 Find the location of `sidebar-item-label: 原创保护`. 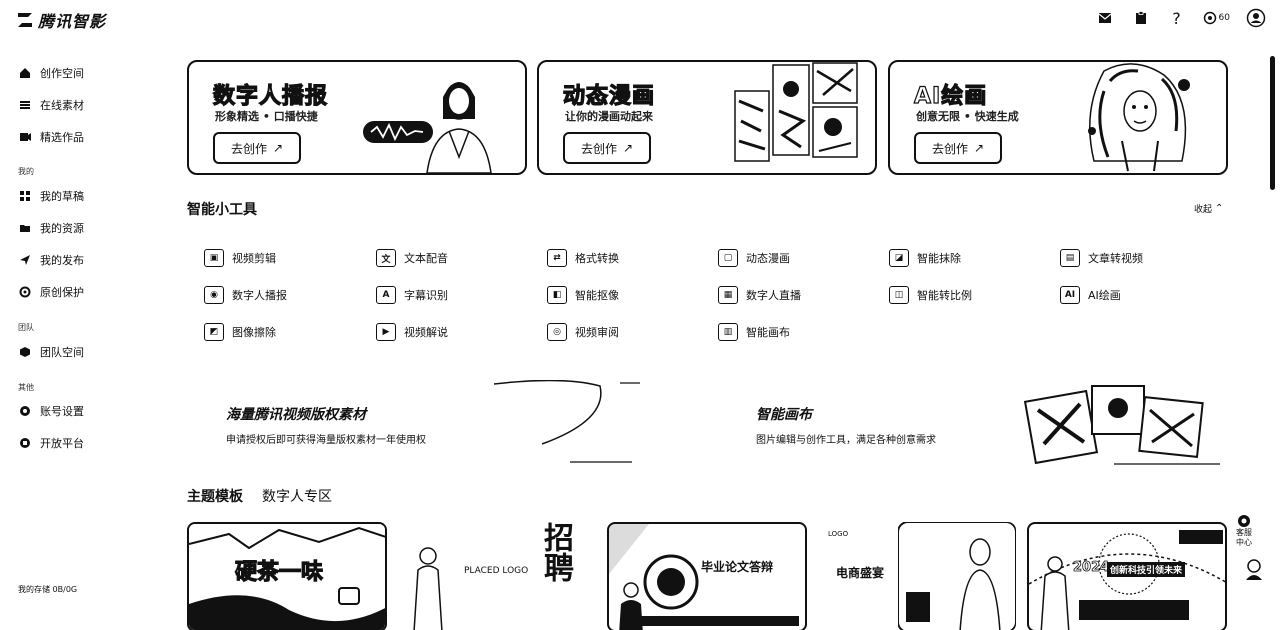

sidebar-item-label: 原创保护 is located at coordinates (62, 292).